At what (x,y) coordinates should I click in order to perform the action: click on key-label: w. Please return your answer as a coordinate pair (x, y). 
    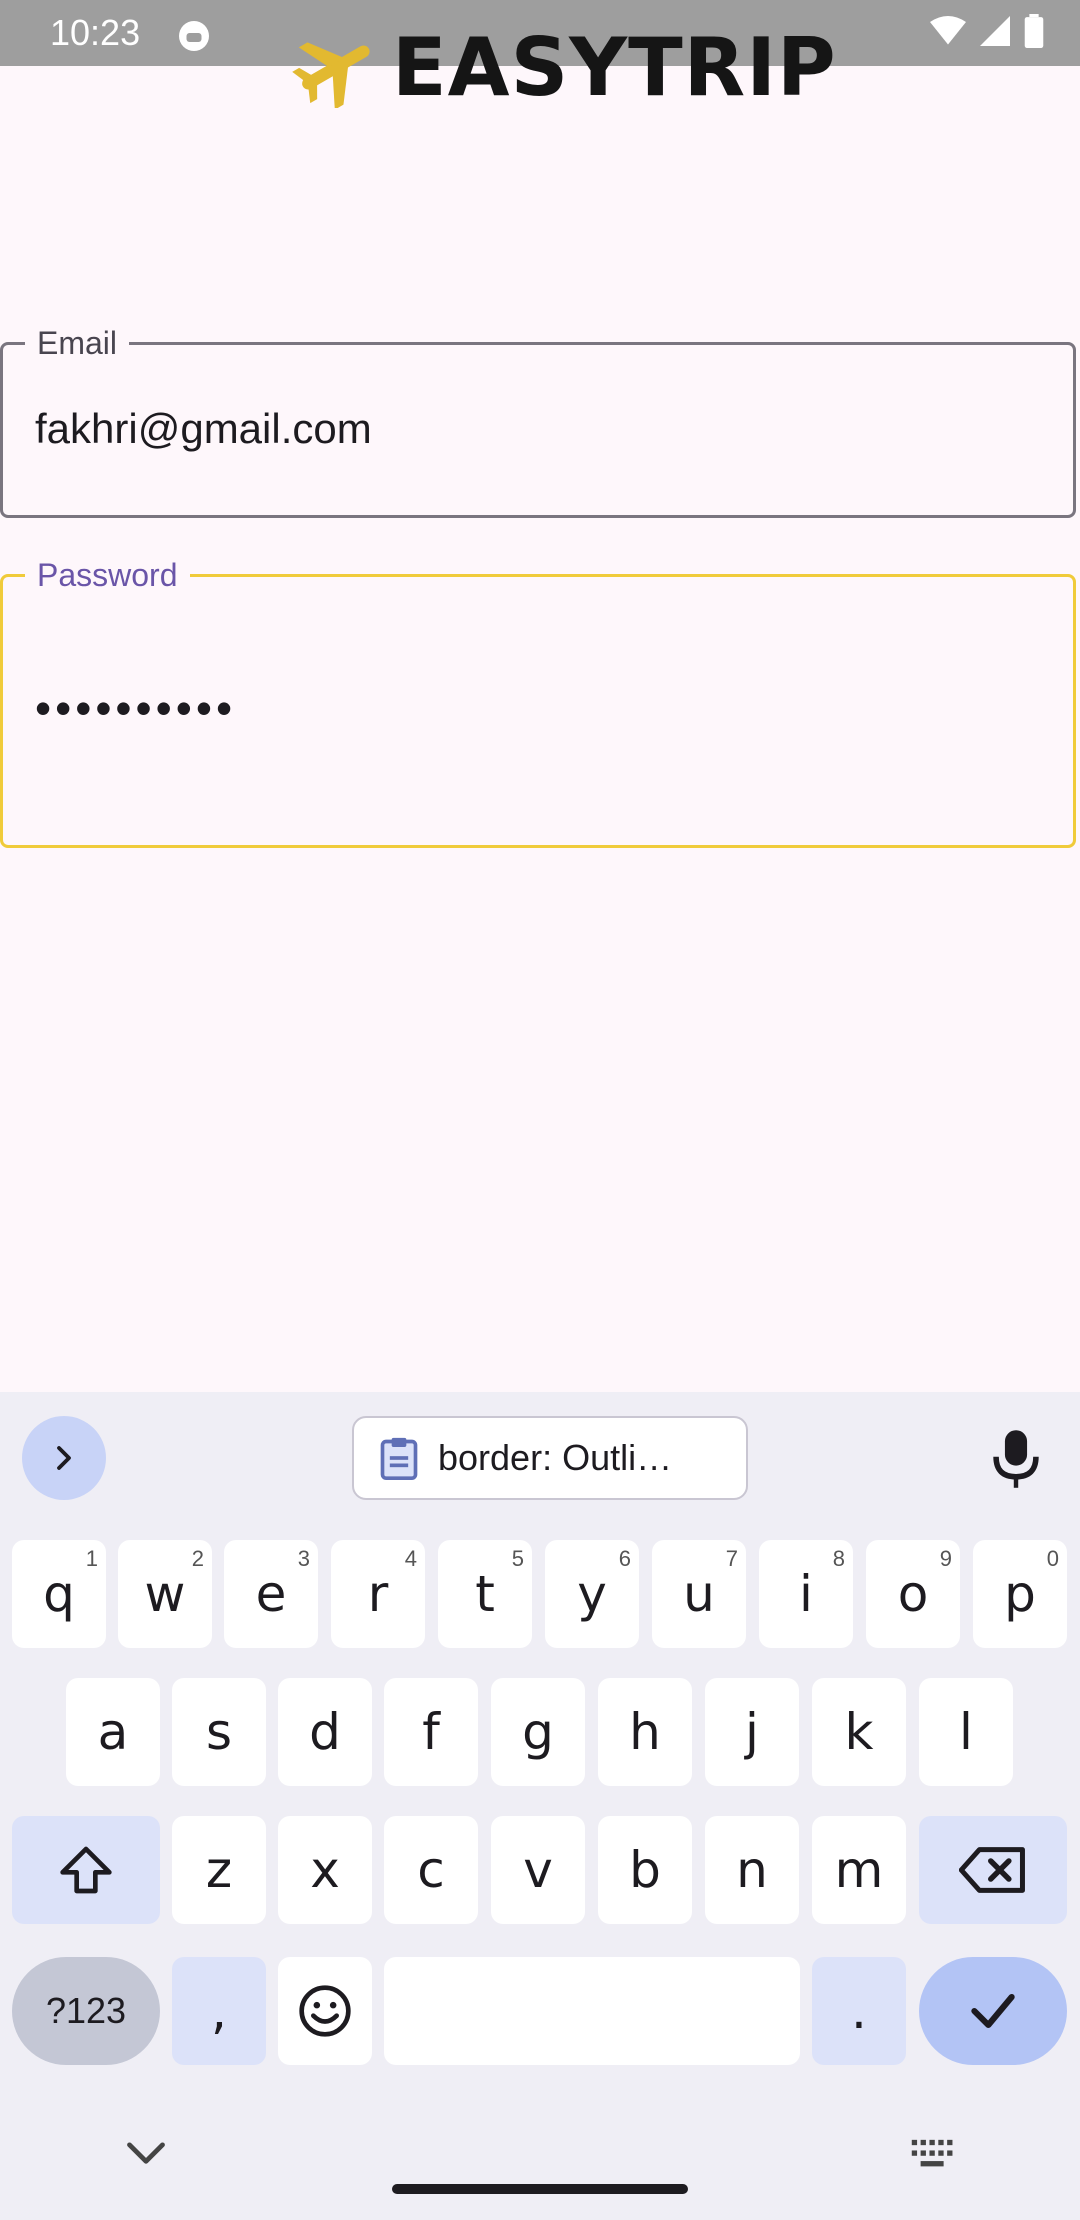
    Looking at the image, I should click on (165, 1594).